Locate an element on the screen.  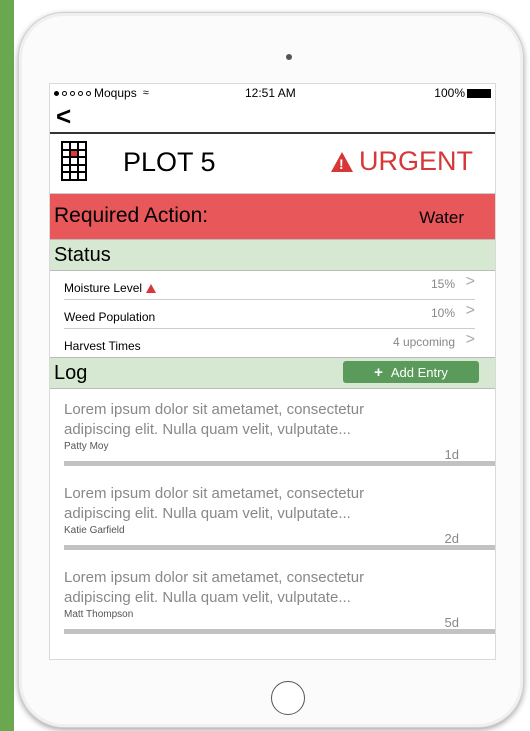
plot-grid-icon is located at coordinates (74, 161).